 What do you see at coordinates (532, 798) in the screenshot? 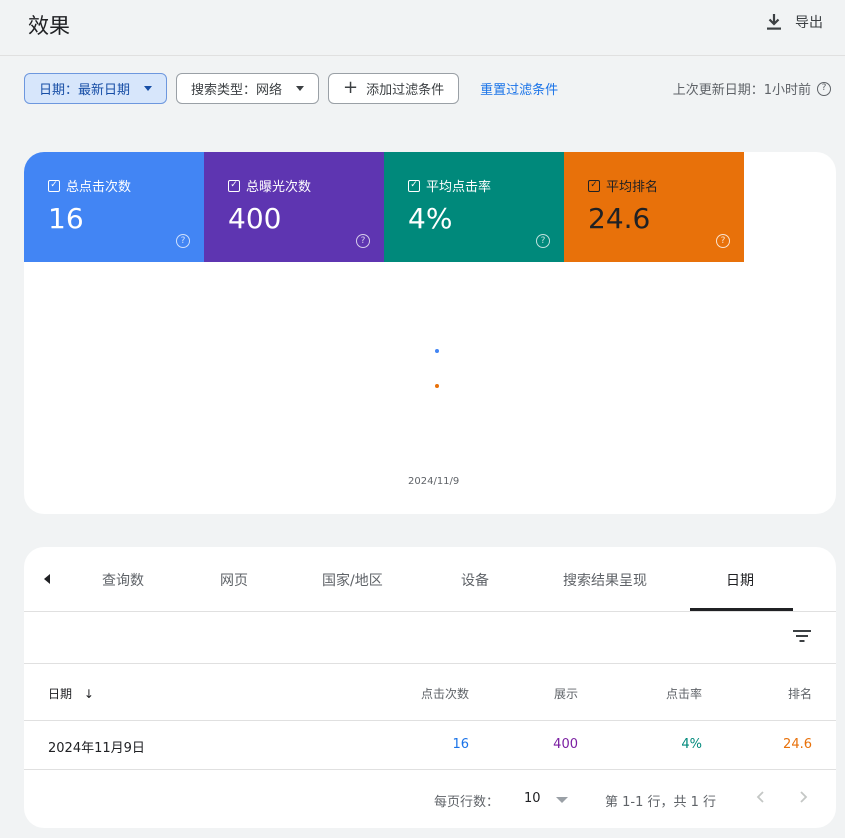
I see `rows-per-page-select: 10` at bounding box center [532, 798].